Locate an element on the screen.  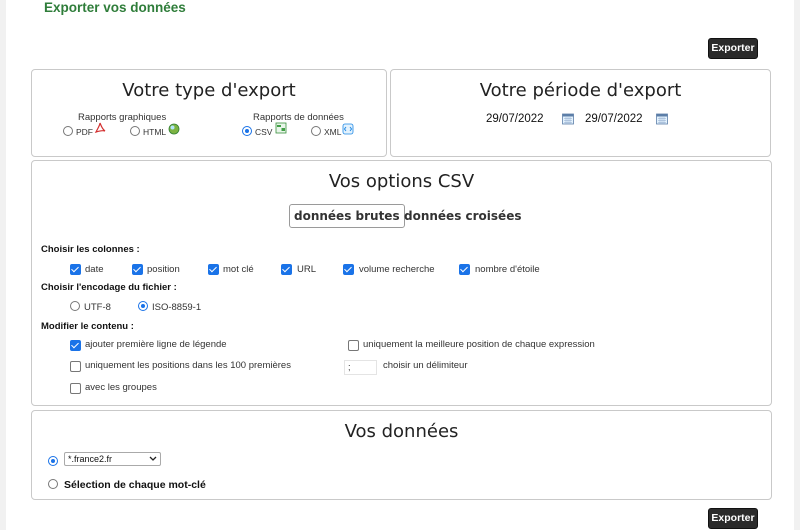
col-position-label: position is located at coordinates (163, 269).